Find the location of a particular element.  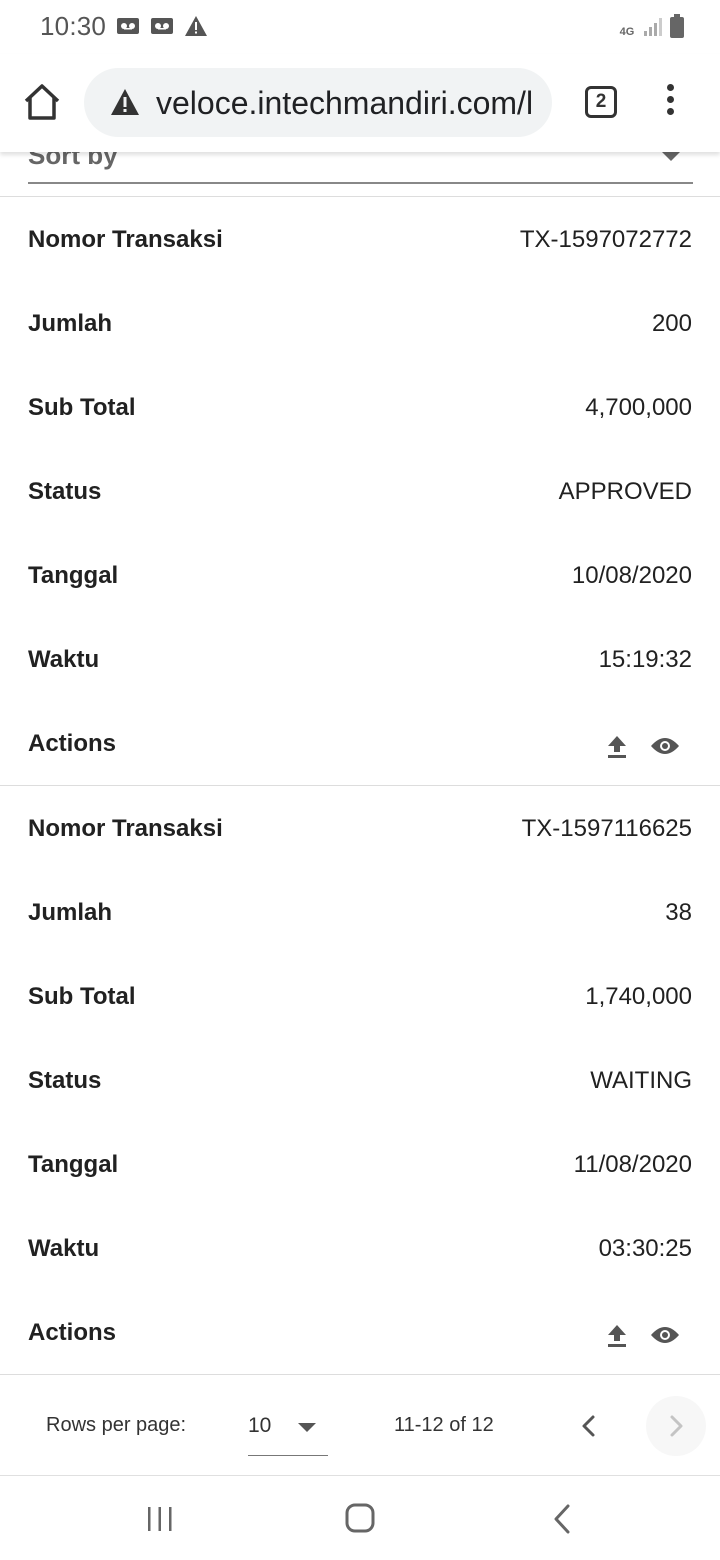

caret-down-icon is located at coordinates (307, 1427).